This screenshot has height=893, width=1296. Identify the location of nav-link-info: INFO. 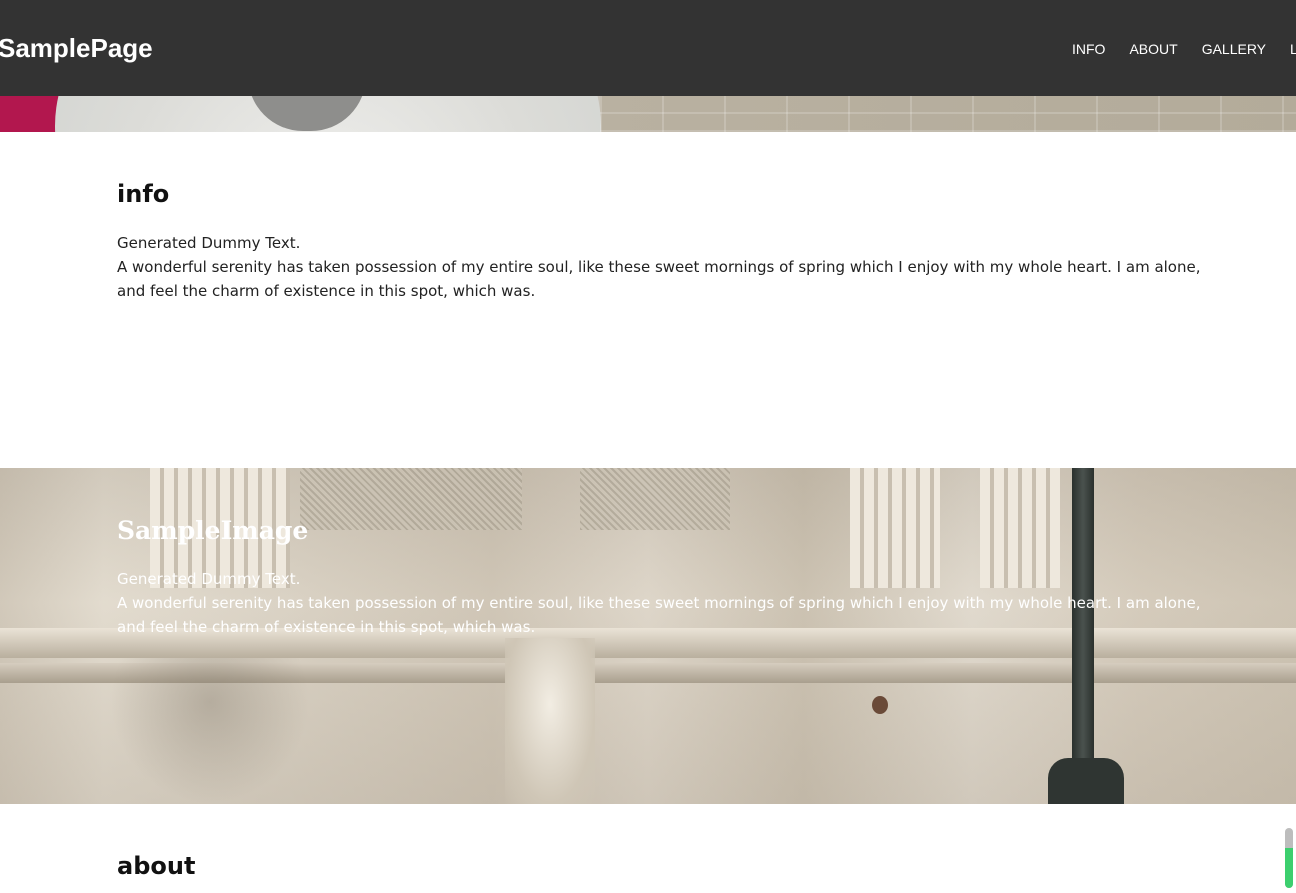
(1088, 49).